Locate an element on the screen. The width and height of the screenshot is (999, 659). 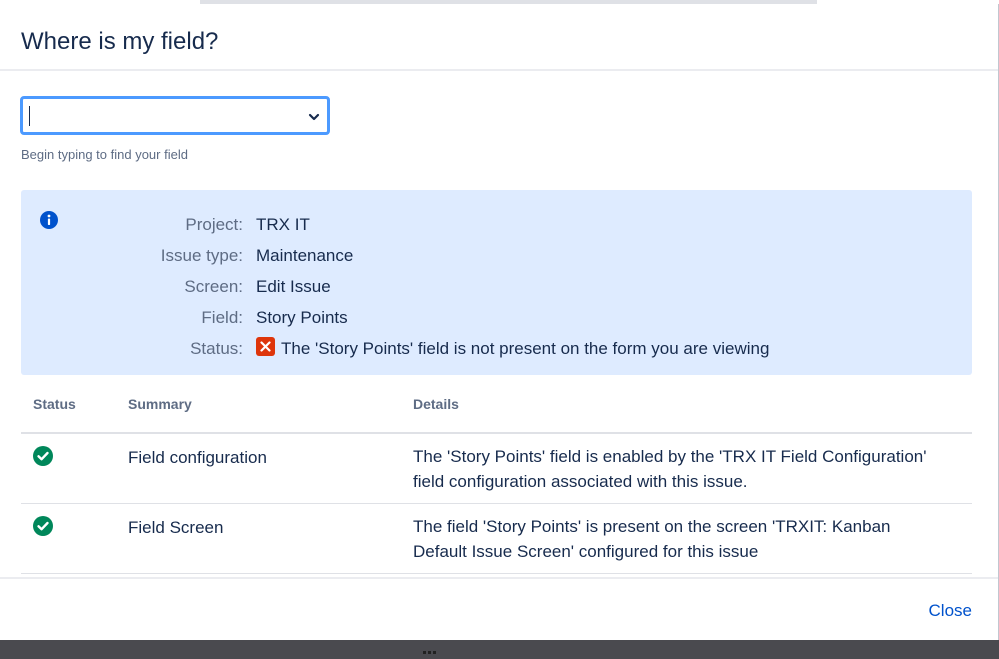
info-value: Edit Issue is located at coordinates (293, 286).